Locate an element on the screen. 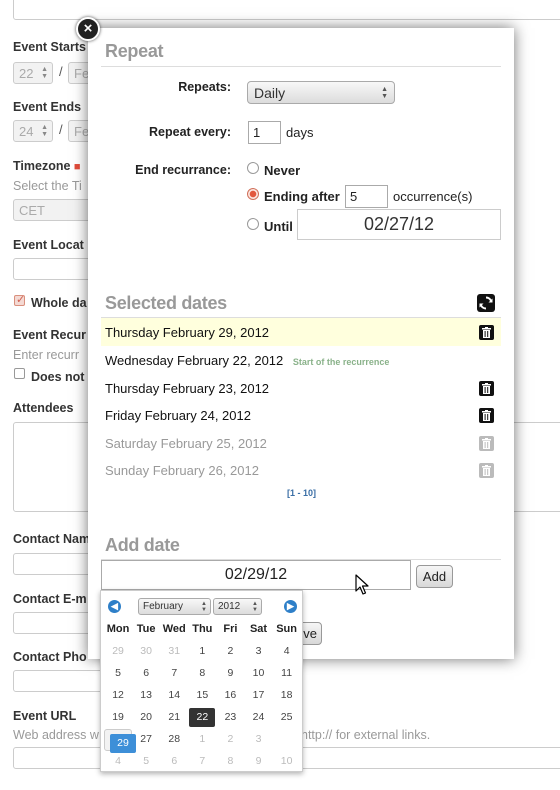 The width and height of the screenshot is (560, 790). calendar-day: 31 is located at coordinates (174, 652).